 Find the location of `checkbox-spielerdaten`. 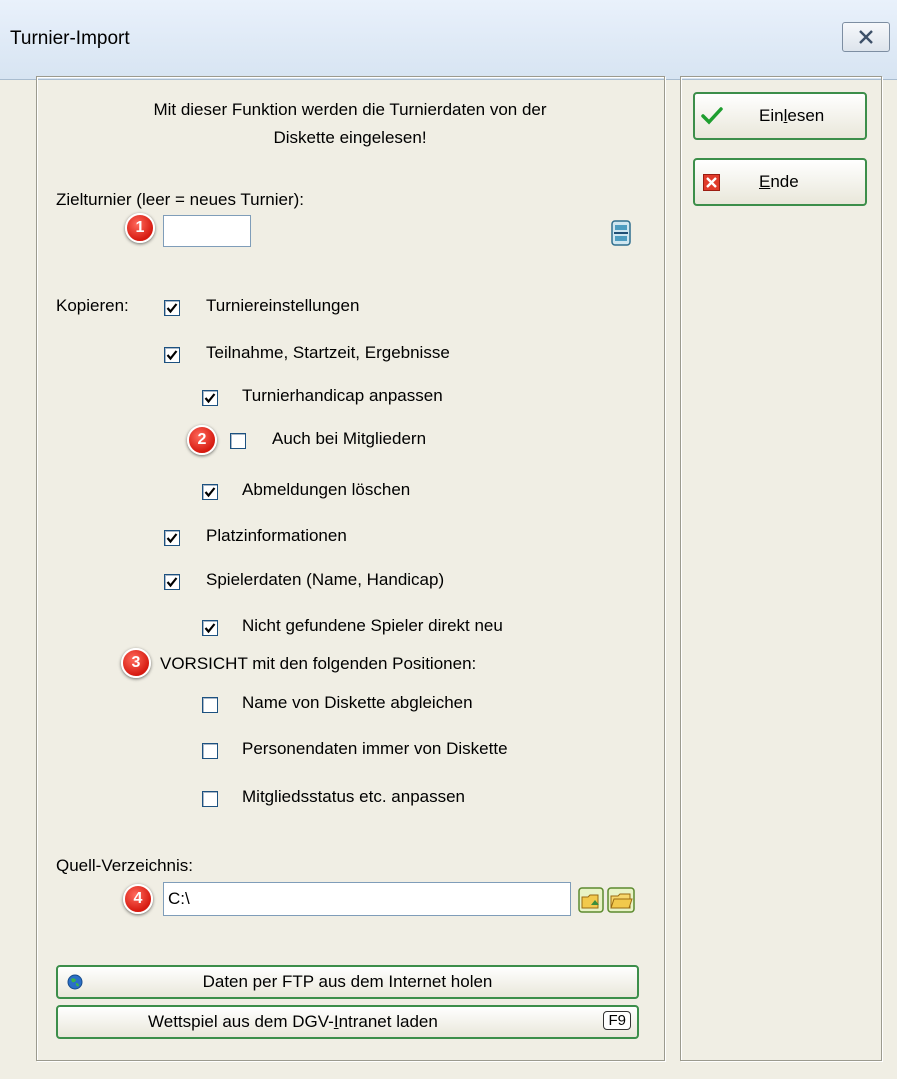

checkbox-spielerdaten is located at coordinates (172, 582).